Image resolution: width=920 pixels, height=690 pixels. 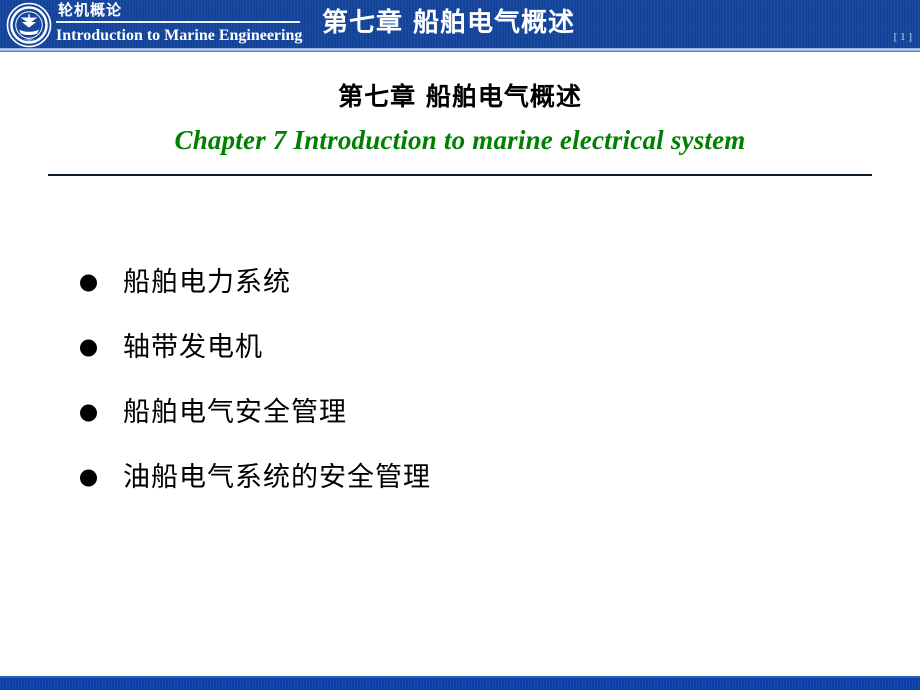 What do you see at coordinates (29, 25) in the screenshot?
I see `nautical-institute-crest-icon: 1909` at bounding box center [29, 25].